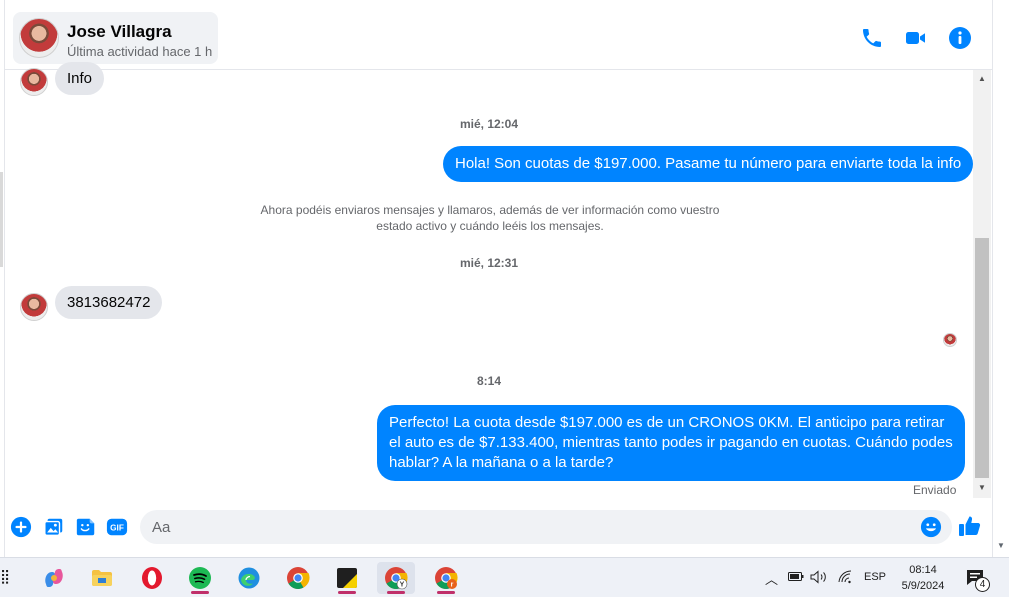 The width and height of the screenshot is (1009, 597). I want to click on taskbar-chrome, so click(298, 578).